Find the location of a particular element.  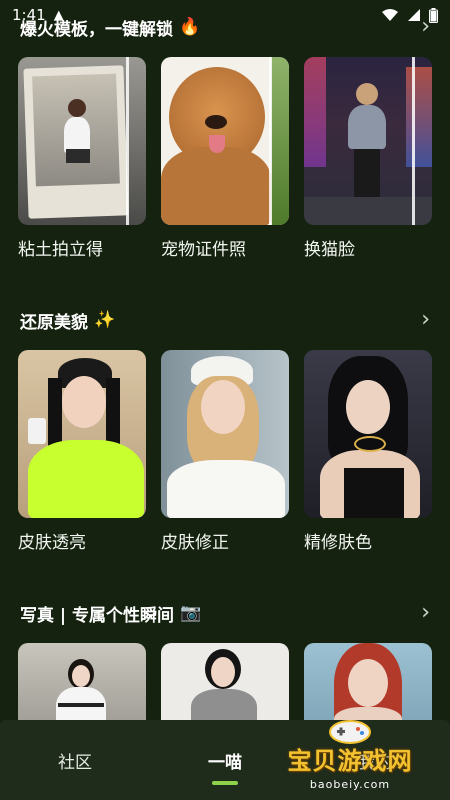

template-card-cat-face-swap: 换猫脸 is located at coordinates (368, 158).